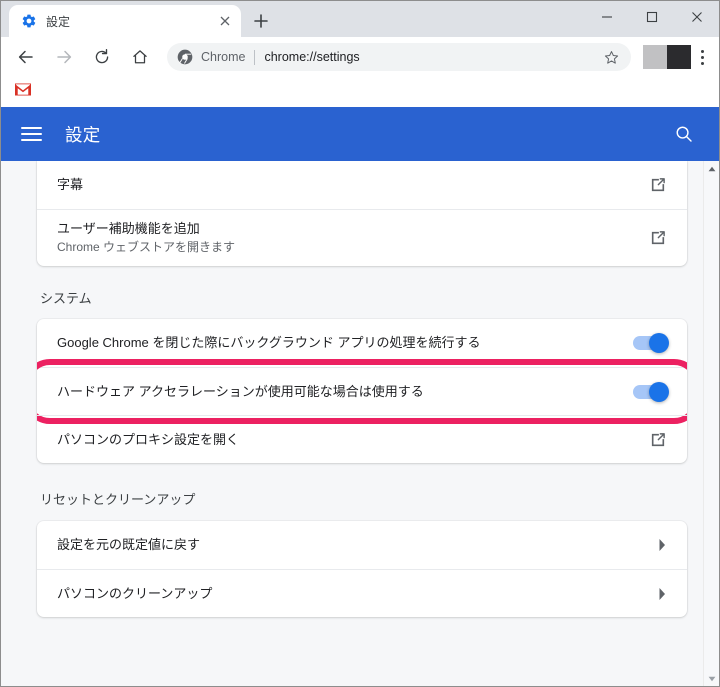 This screenshot has width=720, height=687. I want to click on row-captions: 字幕, so click(362, 185).